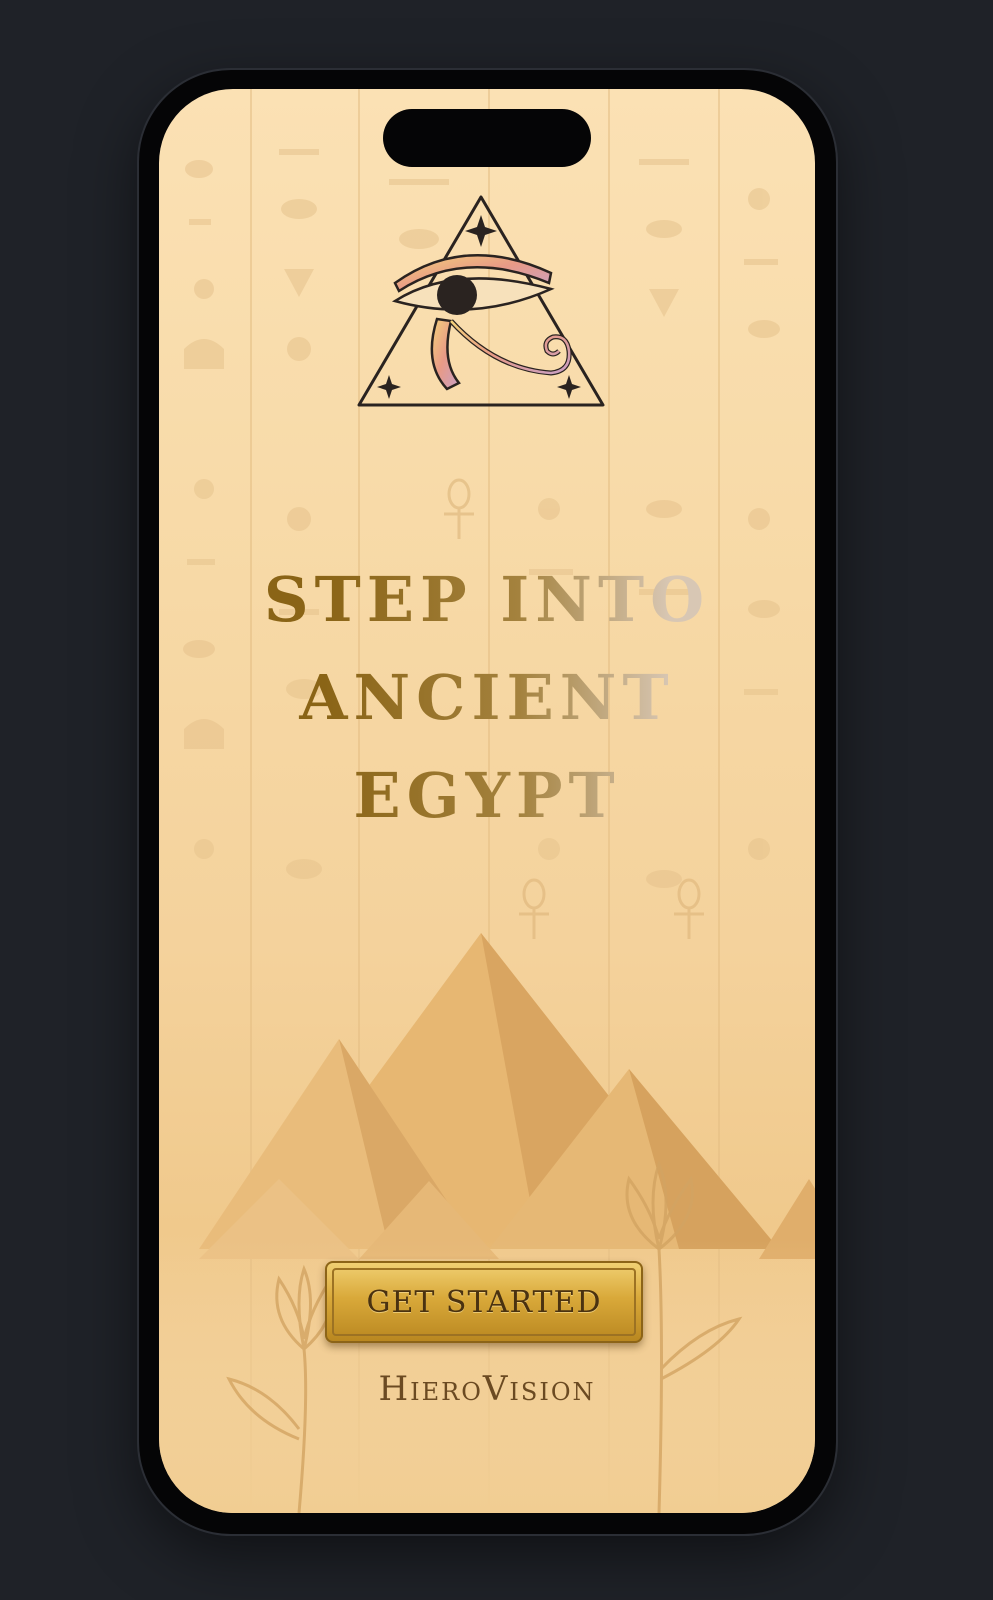  I want to click on eye-of-horus-triangle-icon, so click(481, 301).